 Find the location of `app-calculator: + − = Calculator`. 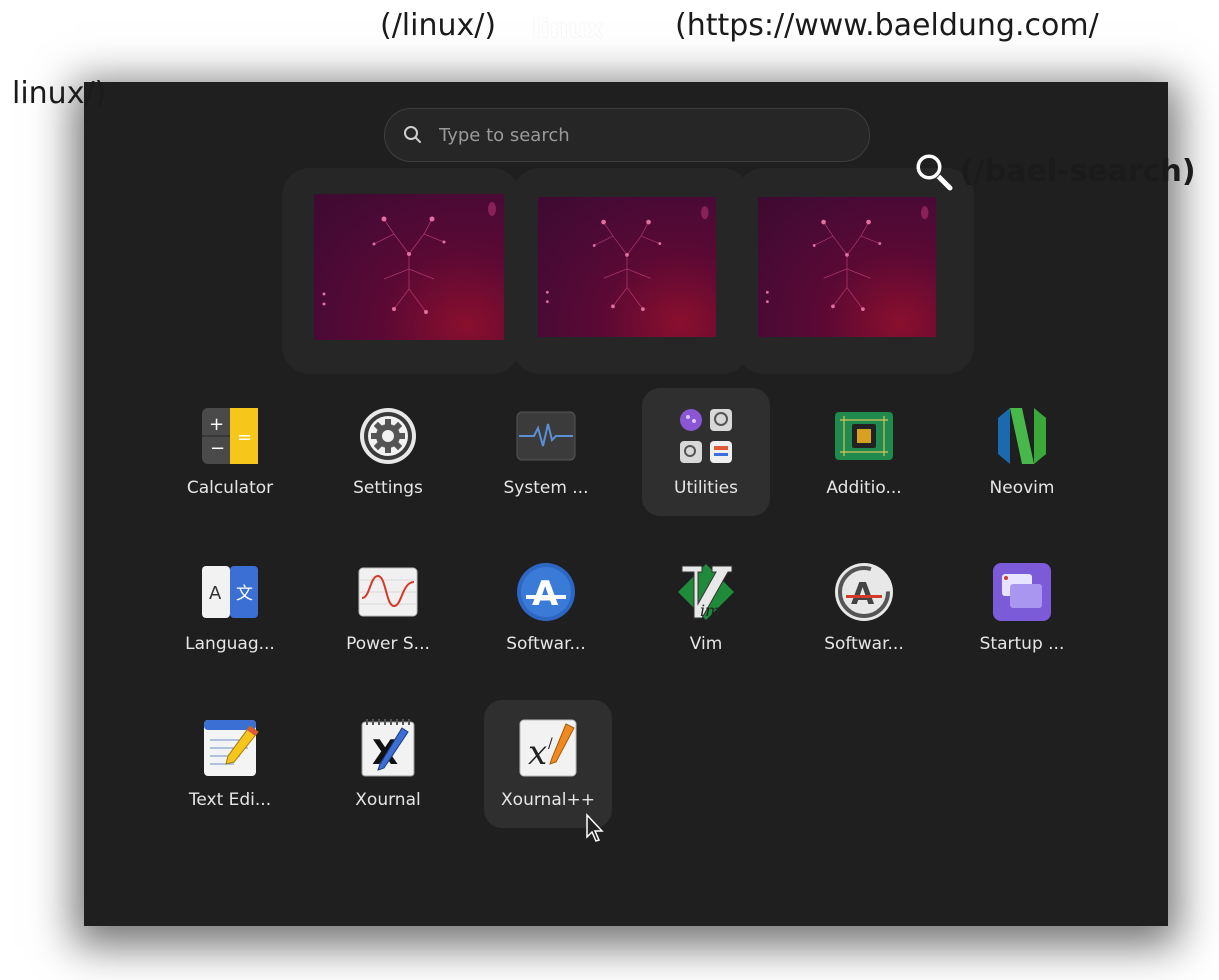

app-calculator: + − = Calculator is located at coordinates (230, 452).